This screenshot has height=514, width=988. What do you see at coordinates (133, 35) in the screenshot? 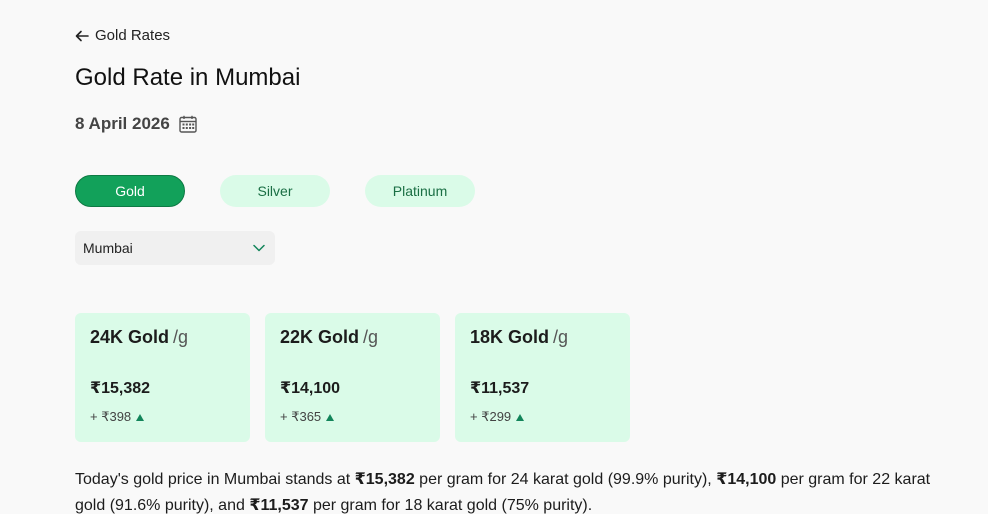
I see `back-link-label: Gold Rates` at bounding box center [133, 35].